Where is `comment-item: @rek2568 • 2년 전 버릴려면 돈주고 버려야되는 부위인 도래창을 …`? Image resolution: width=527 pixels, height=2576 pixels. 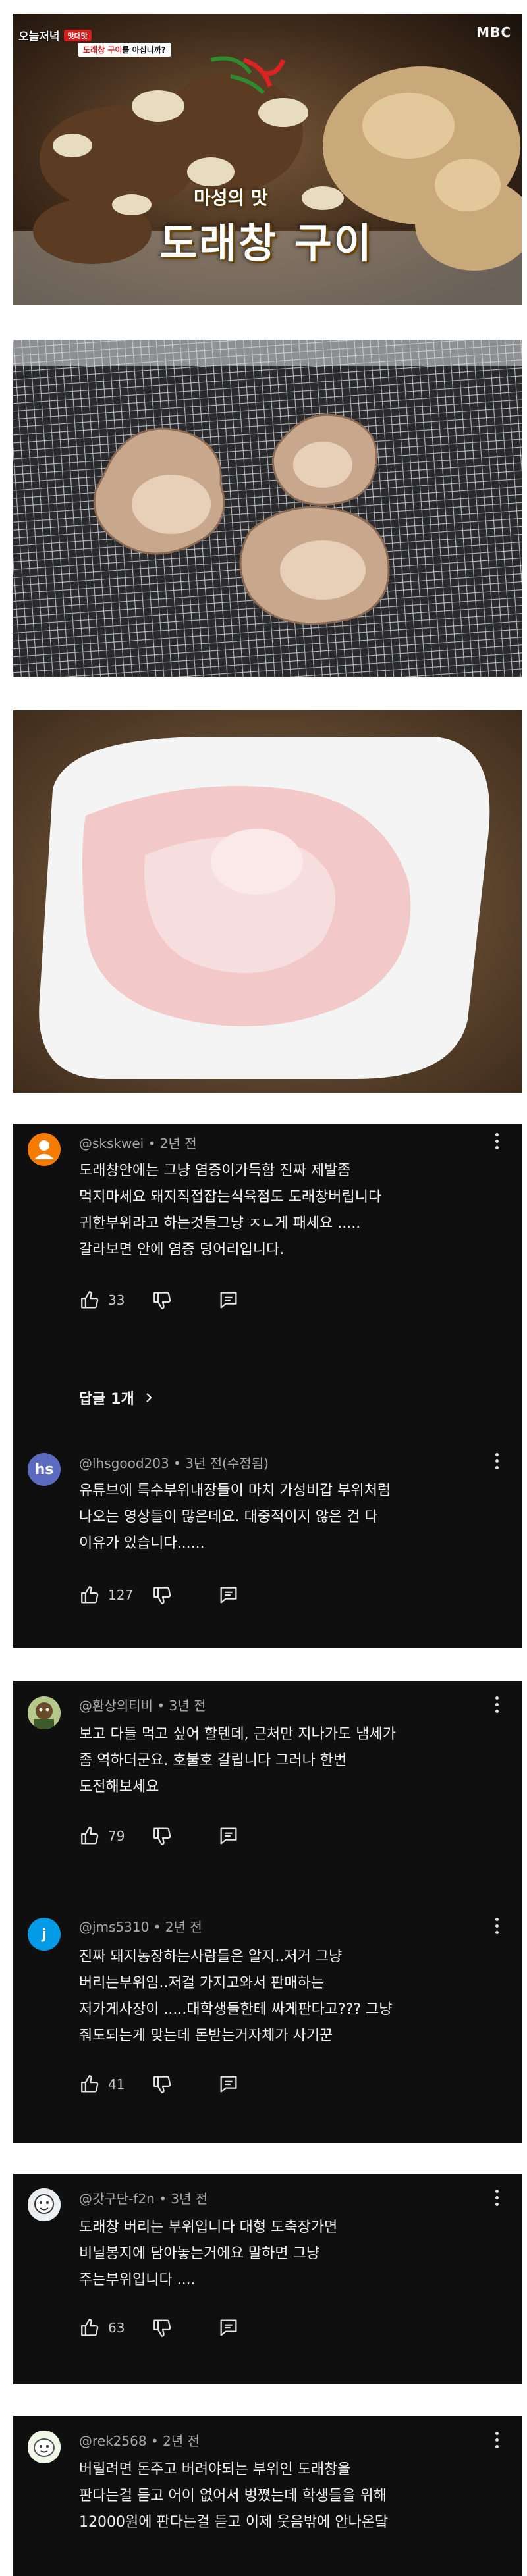 comment-item: @rek2568 • 2년 전 버릴려면 돈주고 버려야되는 부위인 도래창을 … is located at coordinates (267, 2496).